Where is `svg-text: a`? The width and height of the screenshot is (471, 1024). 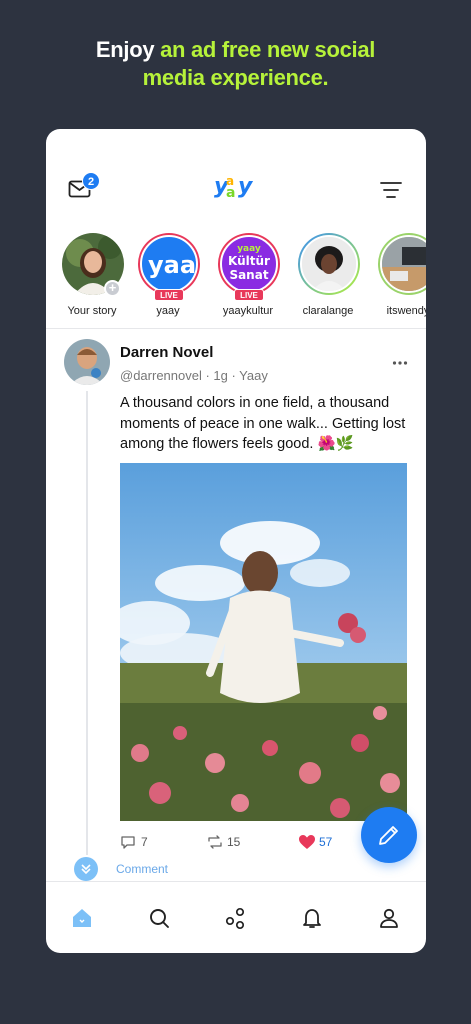
svg-text: a is located at coordinates (230, 181).